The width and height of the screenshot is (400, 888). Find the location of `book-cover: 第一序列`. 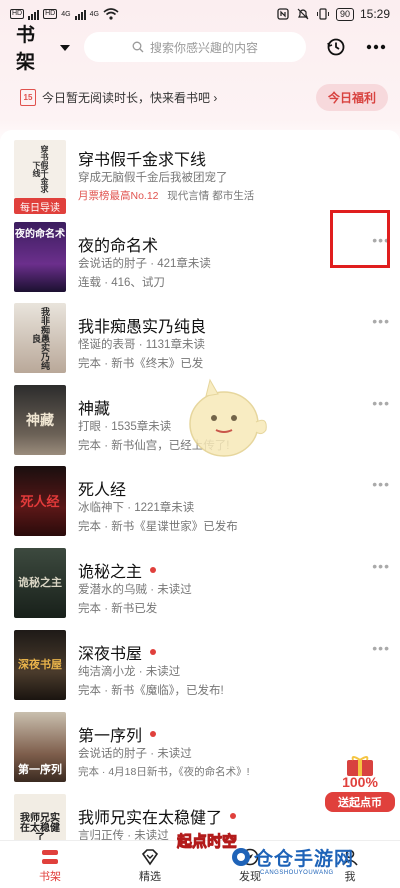

book-cover: 第一序列 is located at coordinates (40, 747).